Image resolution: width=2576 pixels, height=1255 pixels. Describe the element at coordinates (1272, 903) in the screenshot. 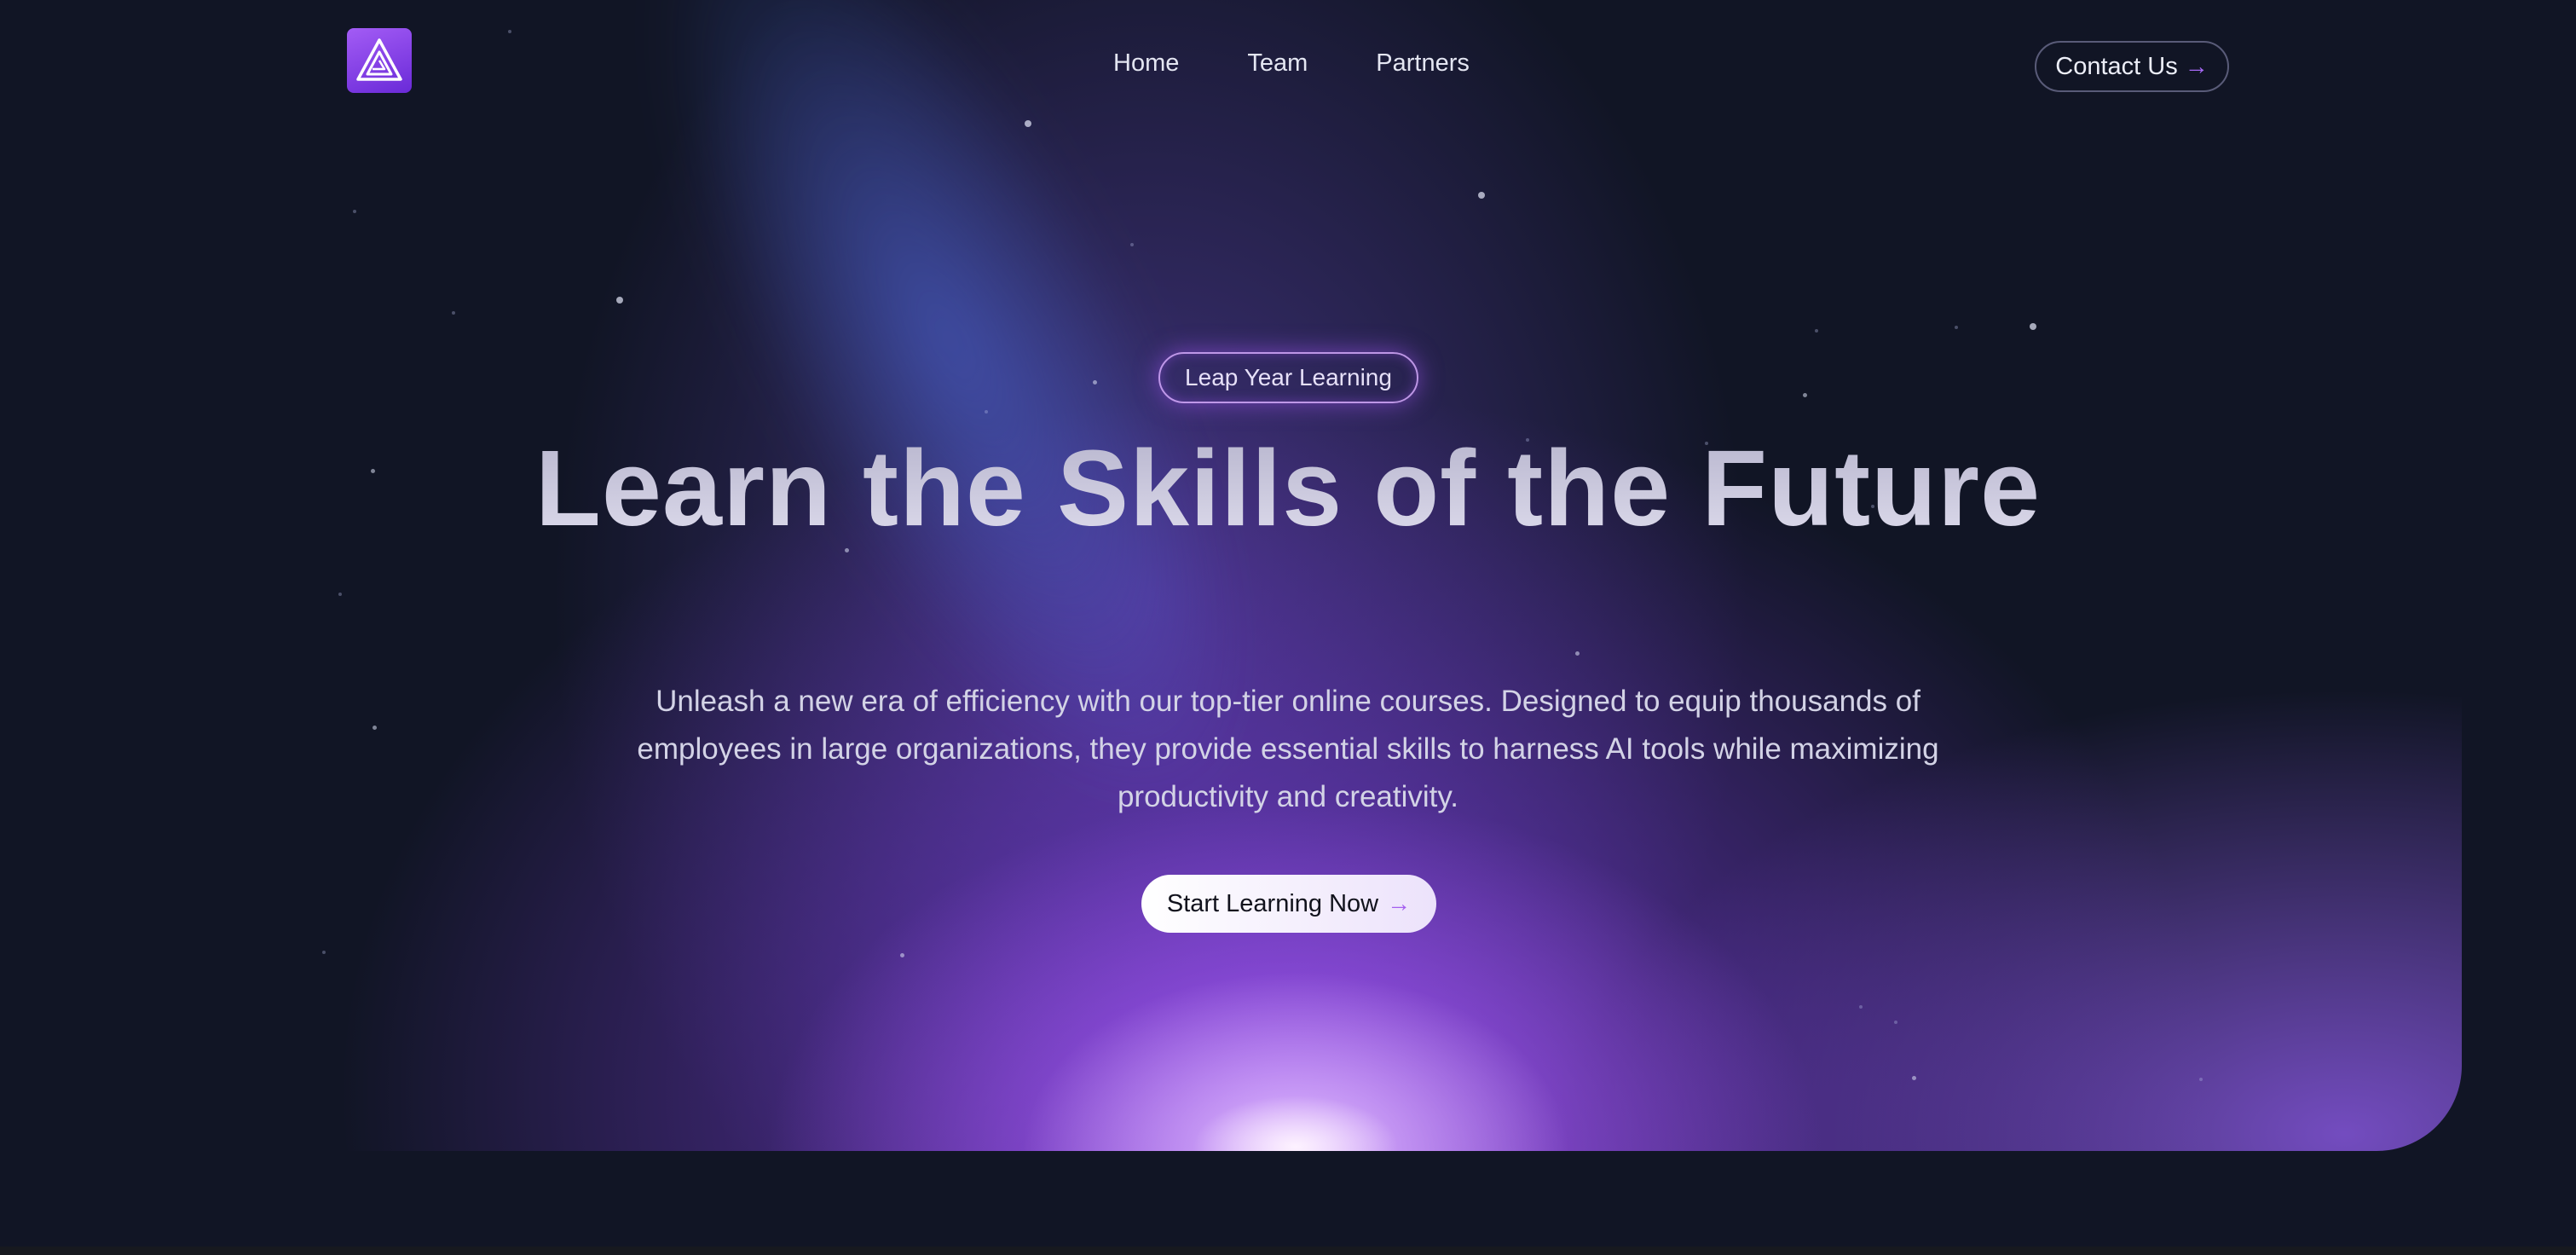

I see `start-learning-label: Start Learning Now` at that location.